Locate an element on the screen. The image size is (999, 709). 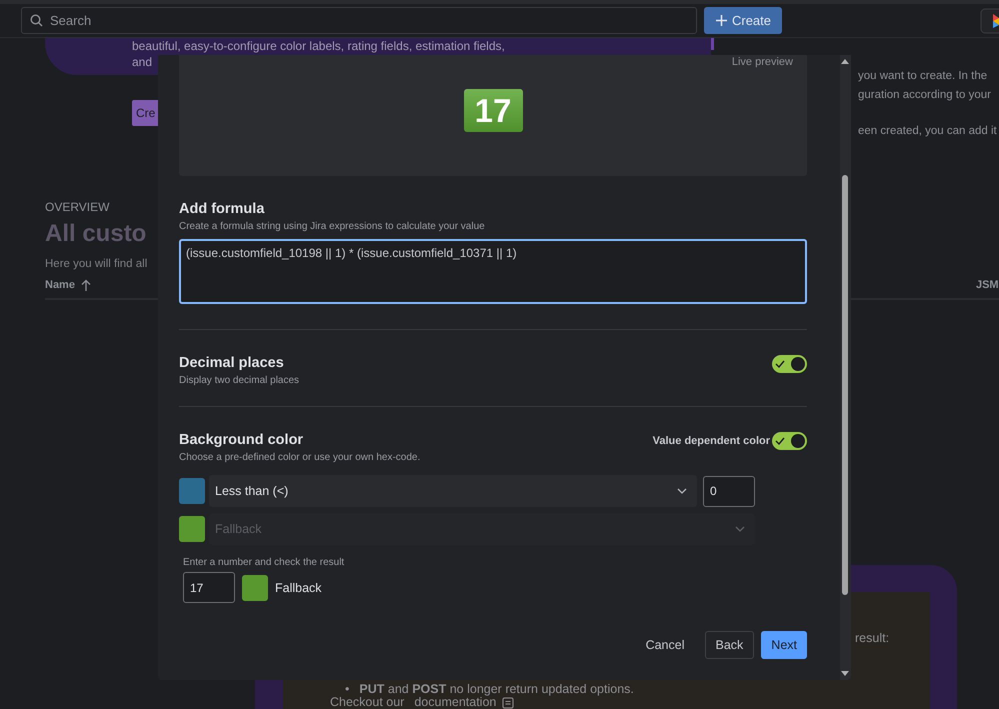
value-badge: 17 is located at coordinates (493, 110).